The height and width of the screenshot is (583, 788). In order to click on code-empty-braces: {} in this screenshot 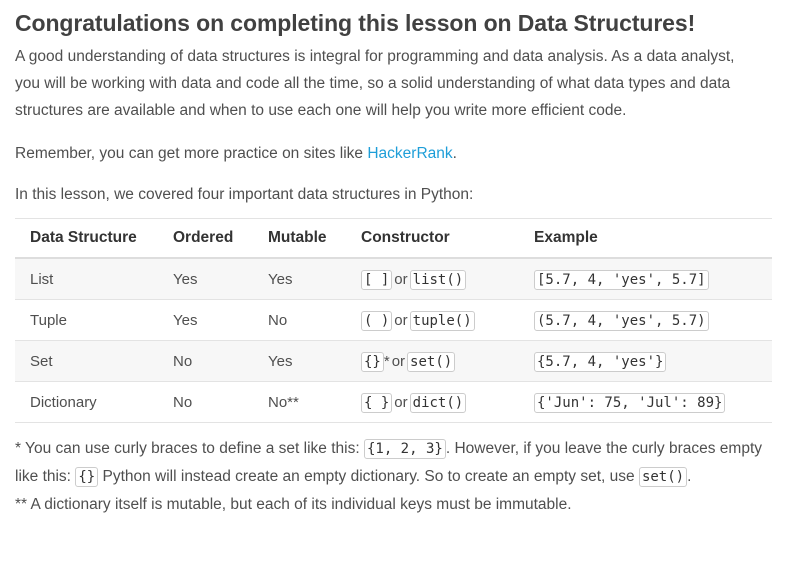, I will do `click(87, 477)`.